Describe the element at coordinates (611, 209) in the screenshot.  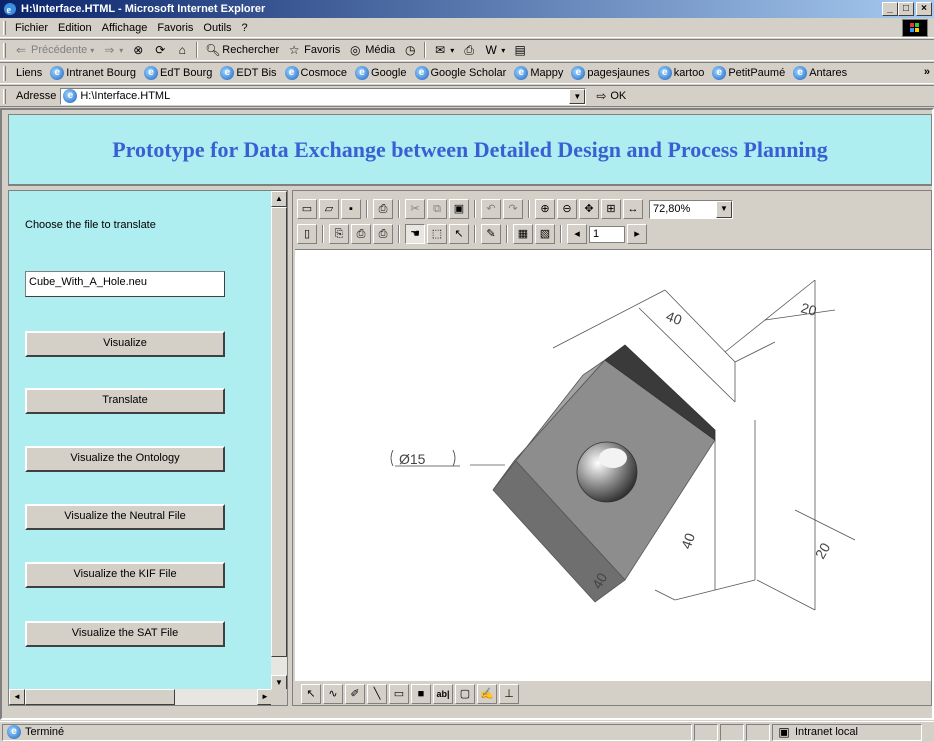
I see `fit-window-icon: ⊞` at that location.